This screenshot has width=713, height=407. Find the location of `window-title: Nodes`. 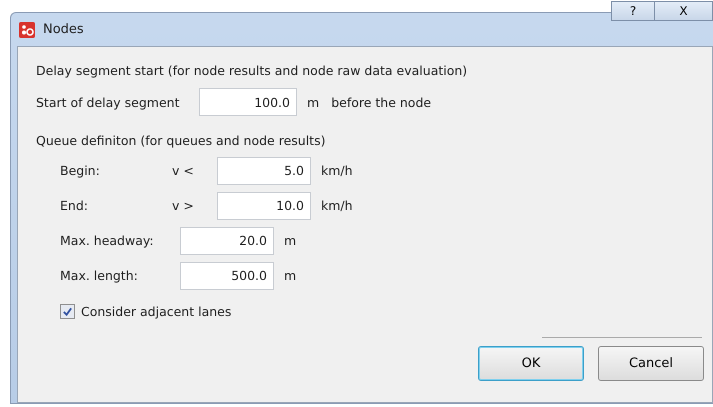

window-title: Nodes is located at coordinates (63, 29).